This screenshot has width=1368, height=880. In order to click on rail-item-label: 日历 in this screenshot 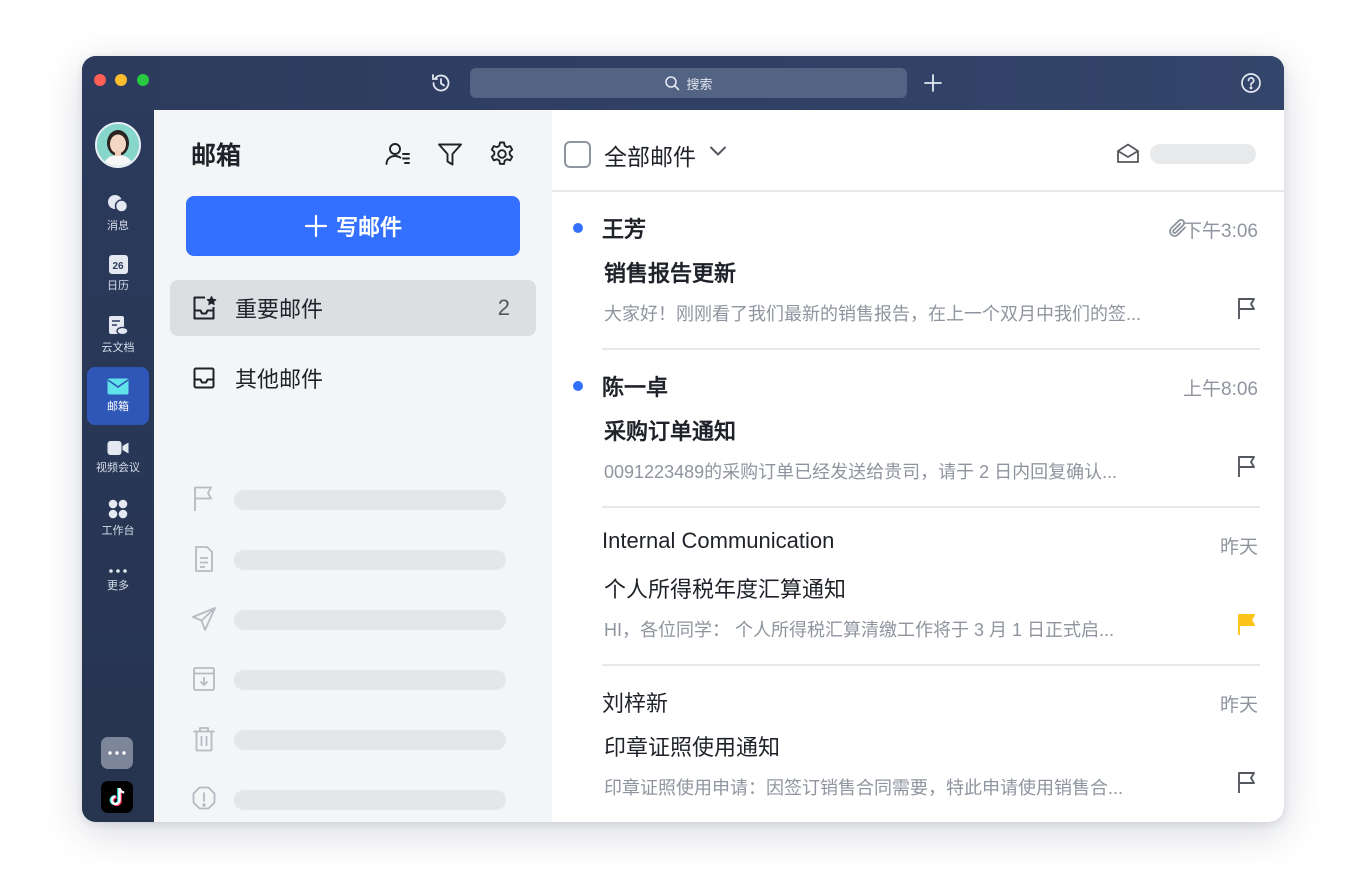, I will do `click(118, 286)`.